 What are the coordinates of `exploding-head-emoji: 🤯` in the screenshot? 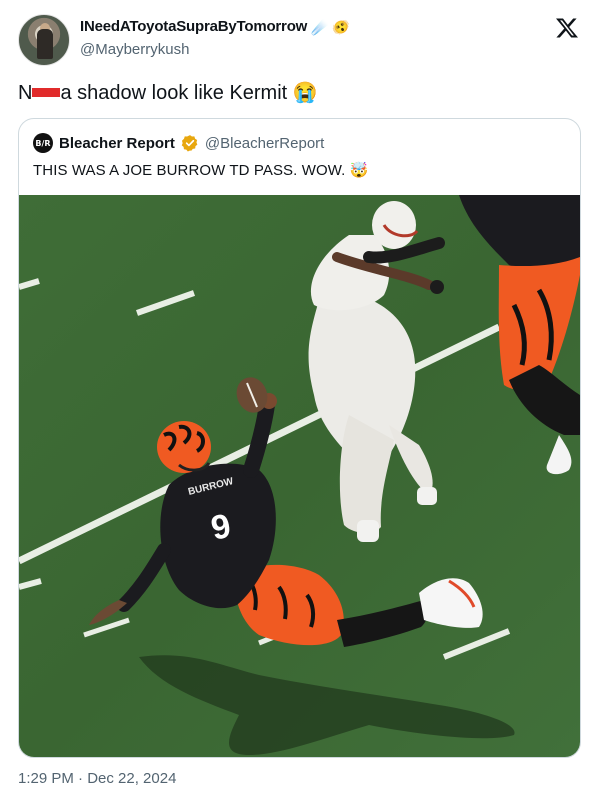 It's located at (359, 170).